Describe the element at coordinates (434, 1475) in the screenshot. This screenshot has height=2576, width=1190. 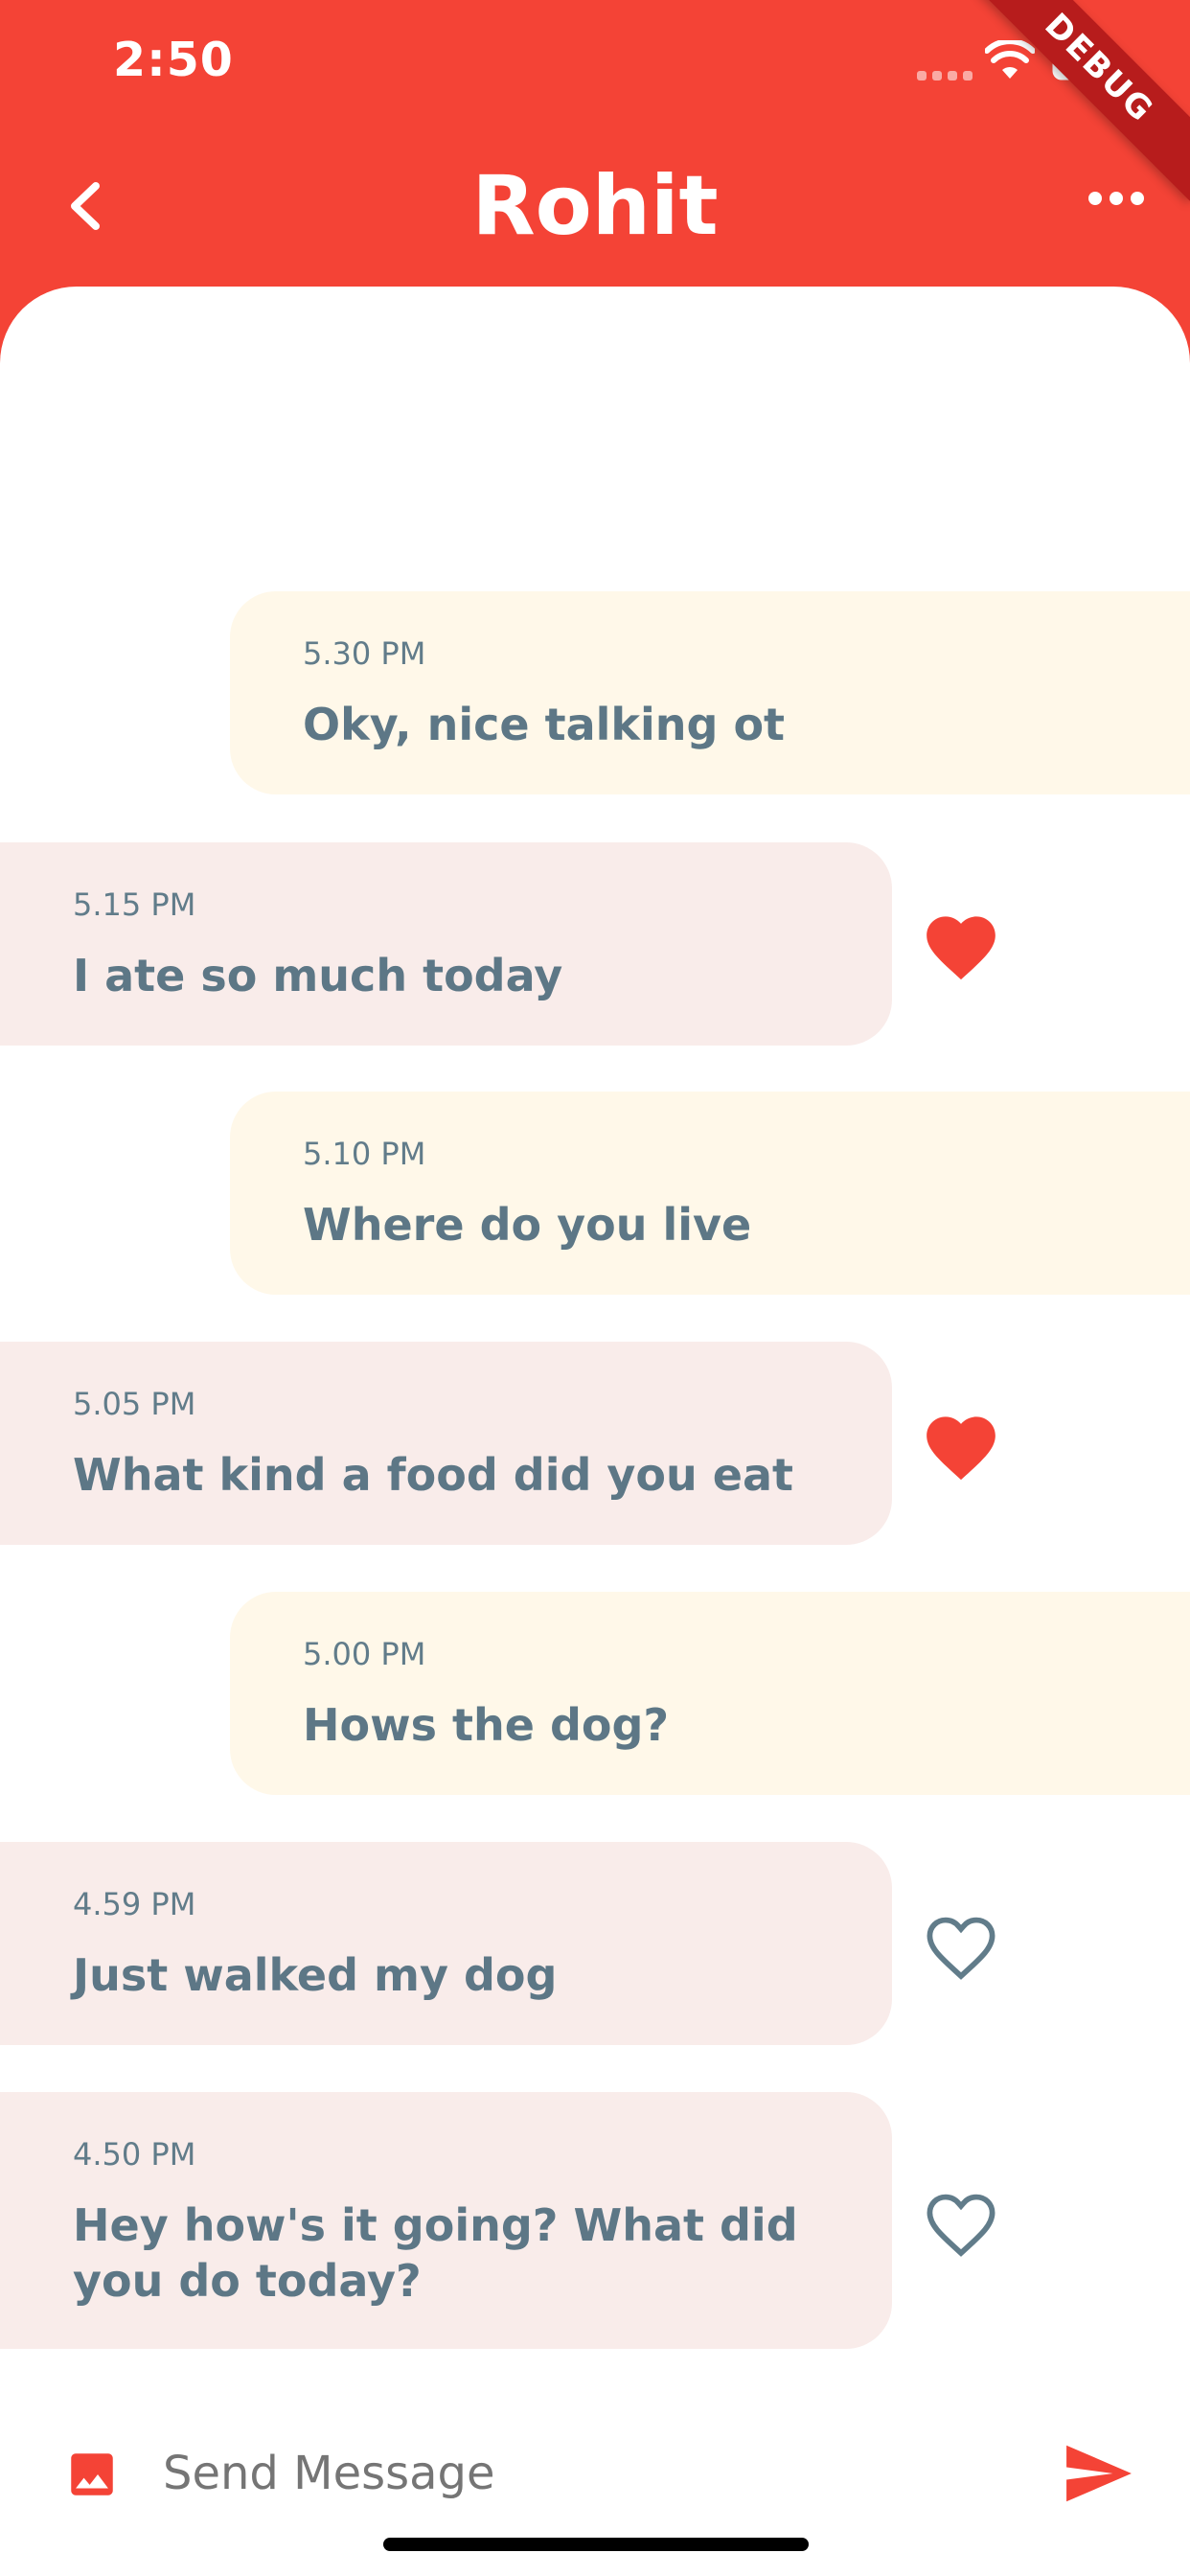
I see `message-text: What kind a food did you eat` at that location.